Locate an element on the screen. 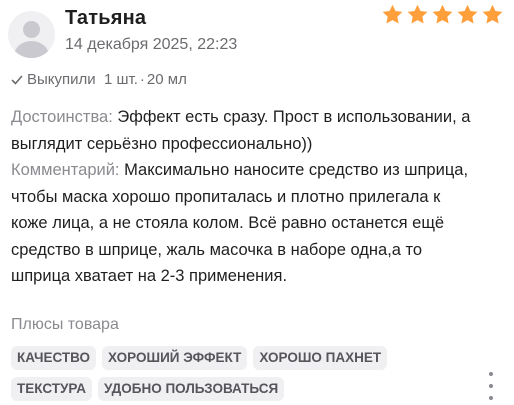  purchase-status: Выкупили is located at coordinates (61, 79).